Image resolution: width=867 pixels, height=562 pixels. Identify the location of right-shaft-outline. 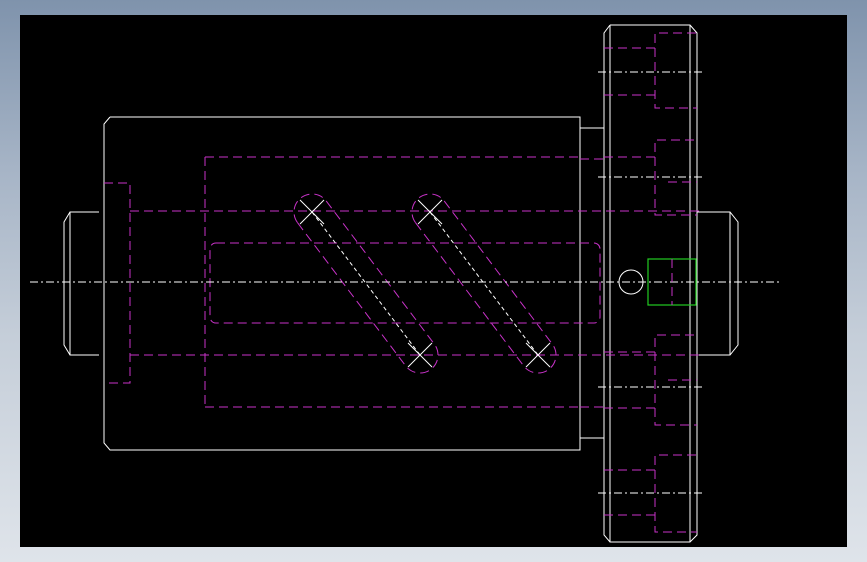
(718, 283).